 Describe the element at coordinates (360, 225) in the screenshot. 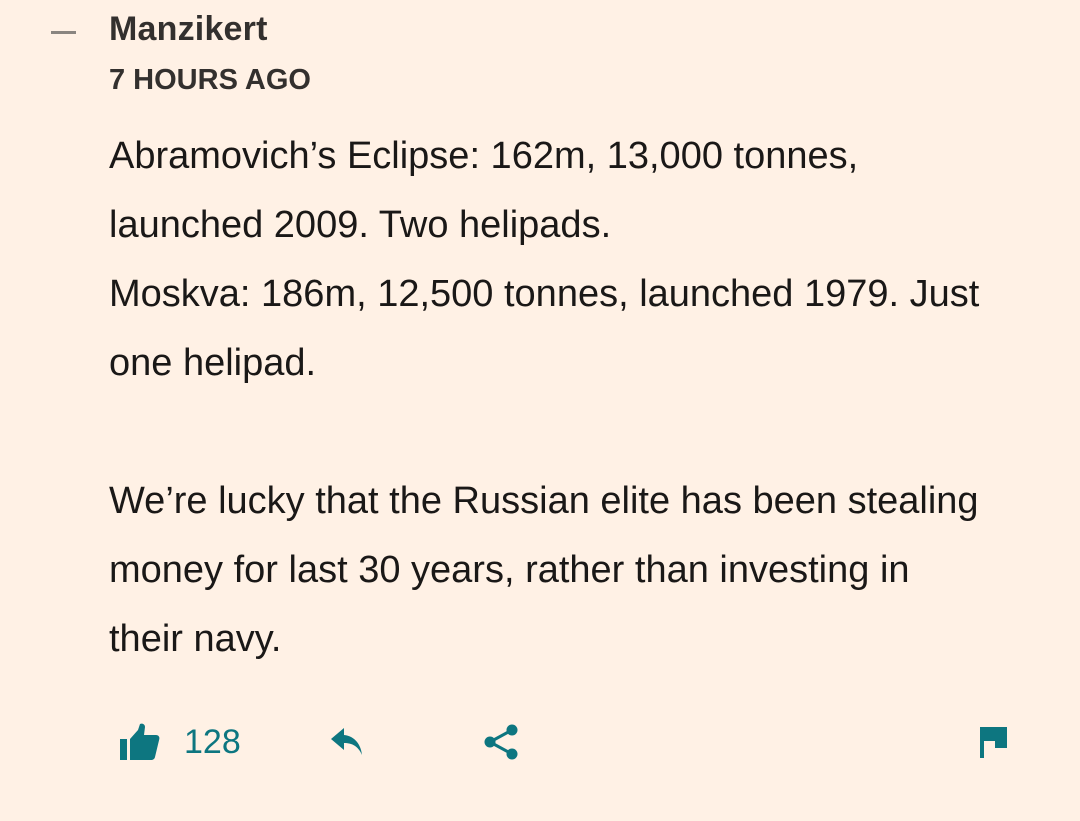

I see `comment-line: launched 2009. Two helipads.` at that location.